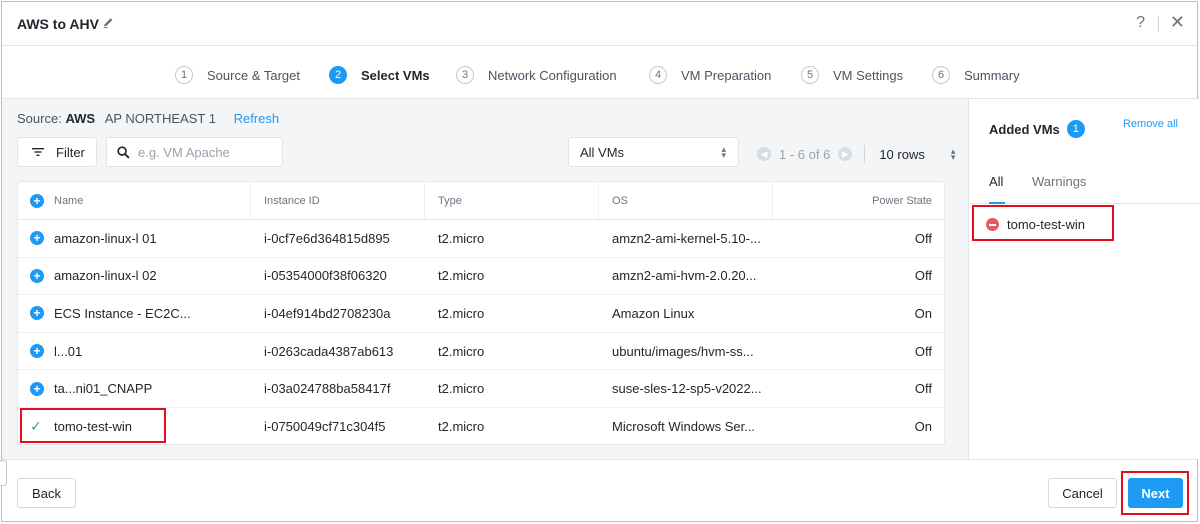 This screenshot has width=1200, height=524. I want to click on vm-name: amazon-linux-l 02, so click(105, 276).